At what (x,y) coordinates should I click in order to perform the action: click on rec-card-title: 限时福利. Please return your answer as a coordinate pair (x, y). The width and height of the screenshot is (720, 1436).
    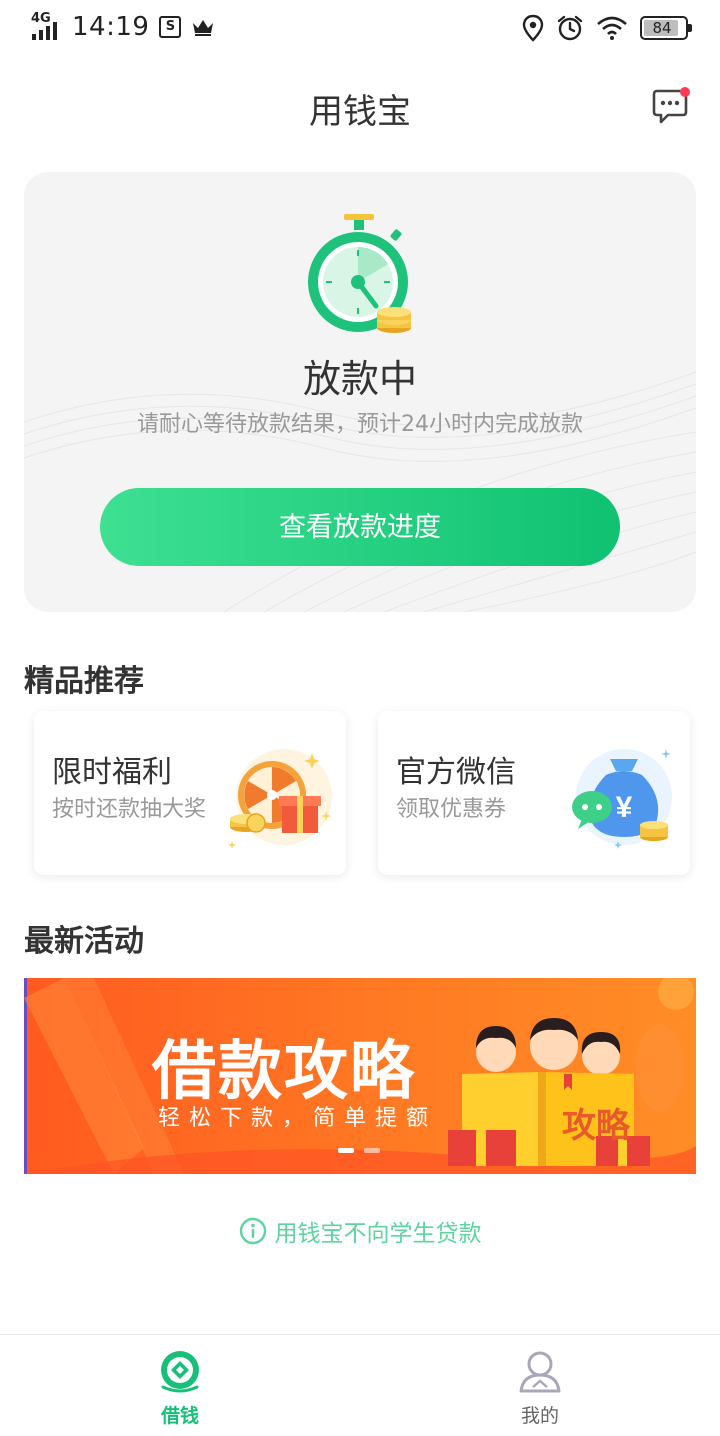
    Looking at the image, I should click on (112, 772).